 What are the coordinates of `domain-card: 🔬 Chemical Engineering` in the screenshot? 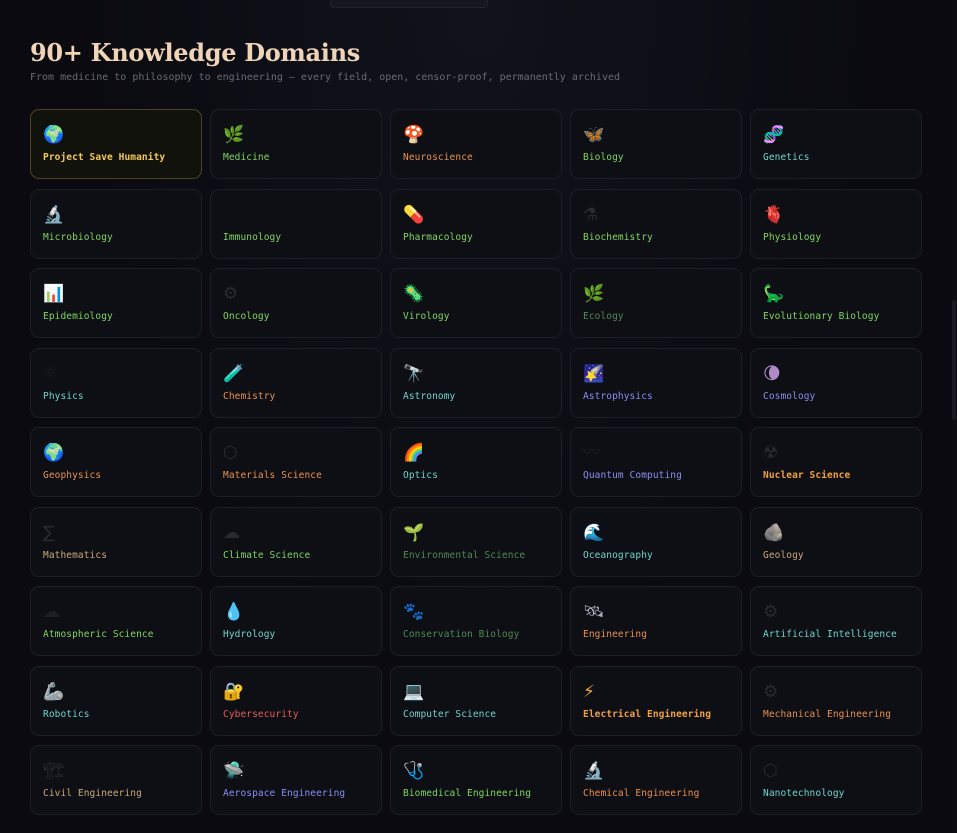 It's located at (656, 780).